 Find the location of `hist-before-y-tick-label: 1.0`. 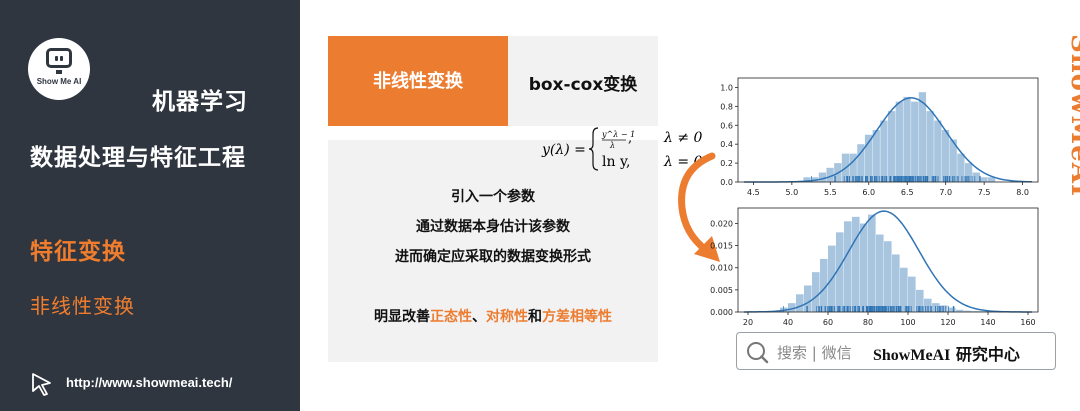

hist-before-y-tick-label: 1.0 is located at coordinates (726, 87).